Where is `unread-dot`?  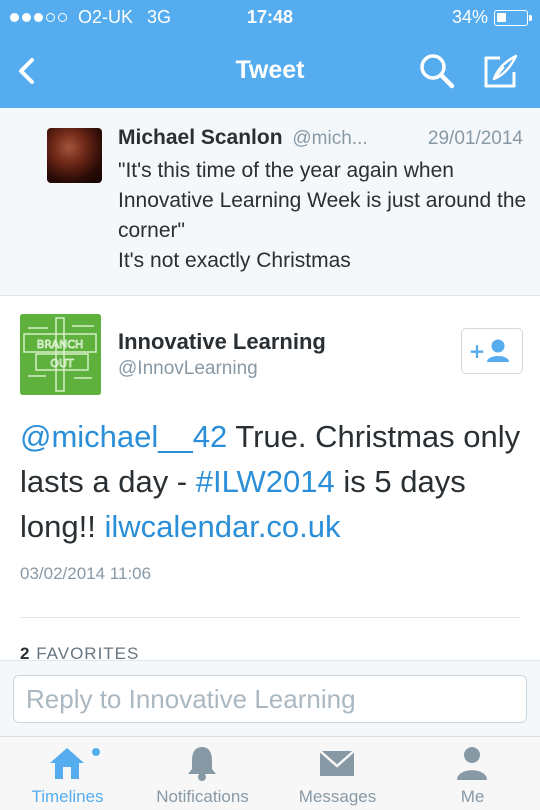
unread-dot is located at coordinates (96, 752).